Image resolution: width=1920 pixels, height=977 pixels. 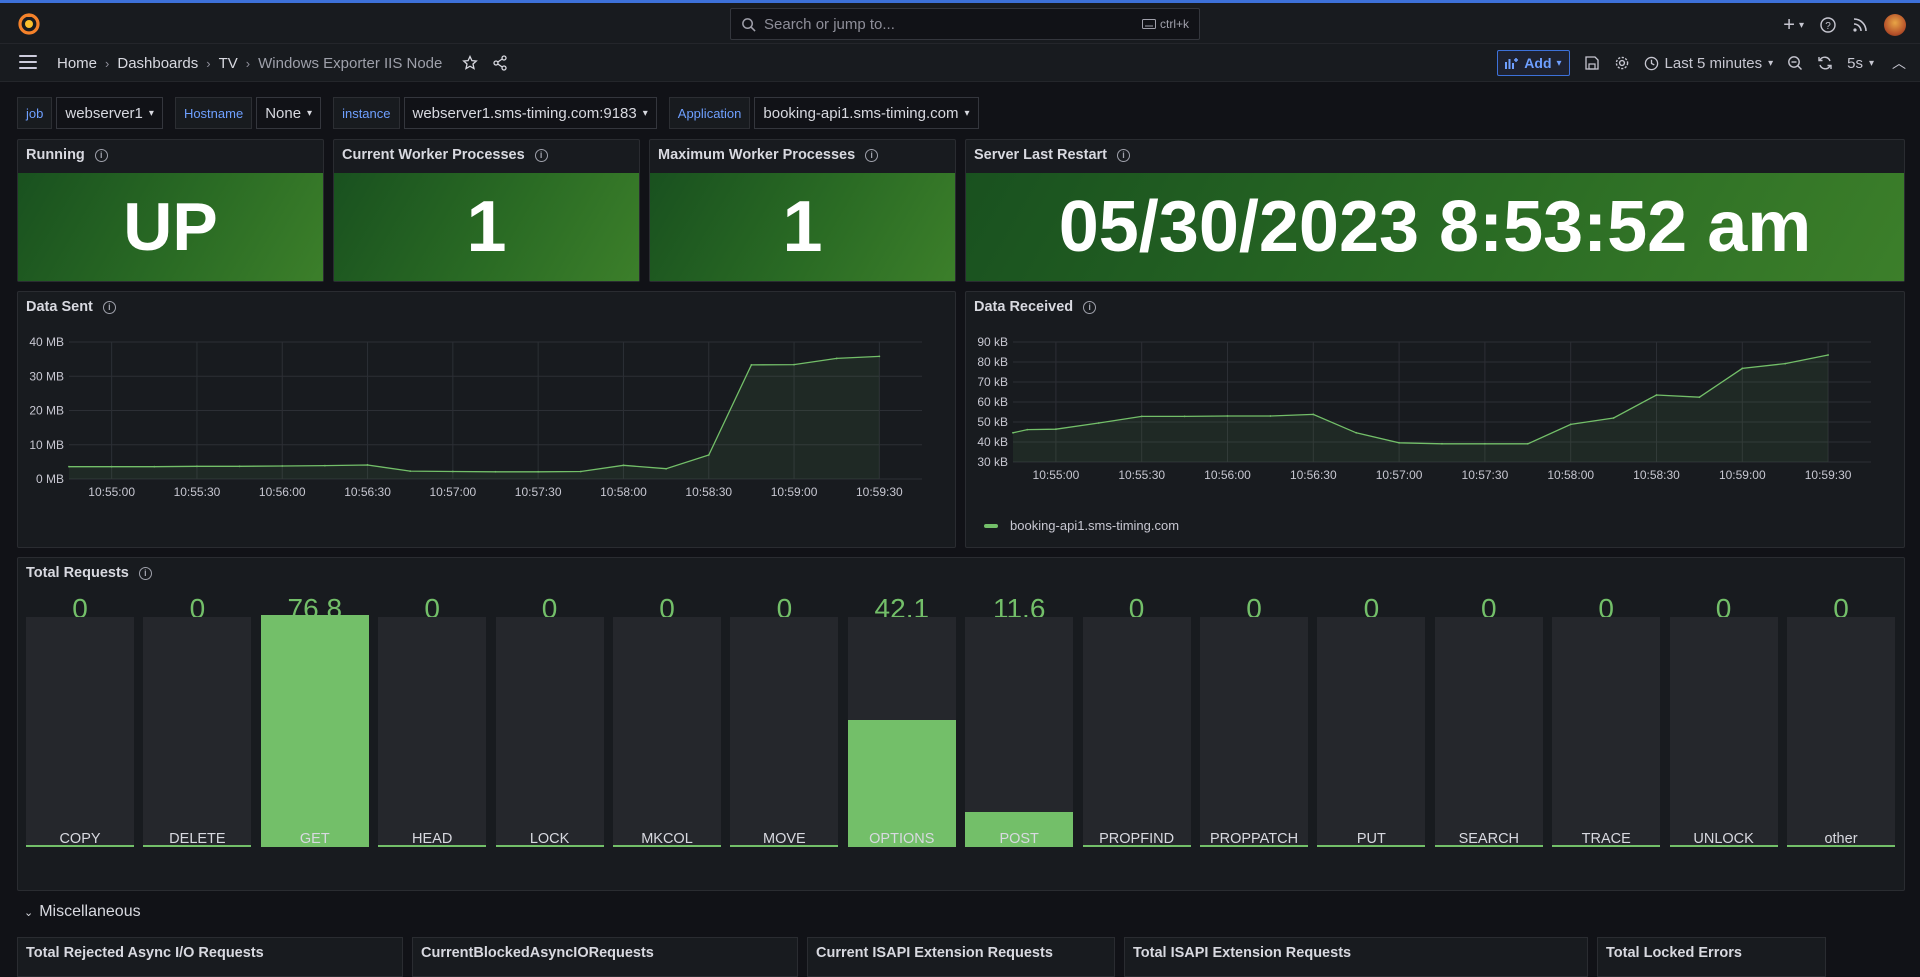 I want to click on panel-blocked-async: CurrentBlockedAsyncIORequests, so click(x=605, y=957).